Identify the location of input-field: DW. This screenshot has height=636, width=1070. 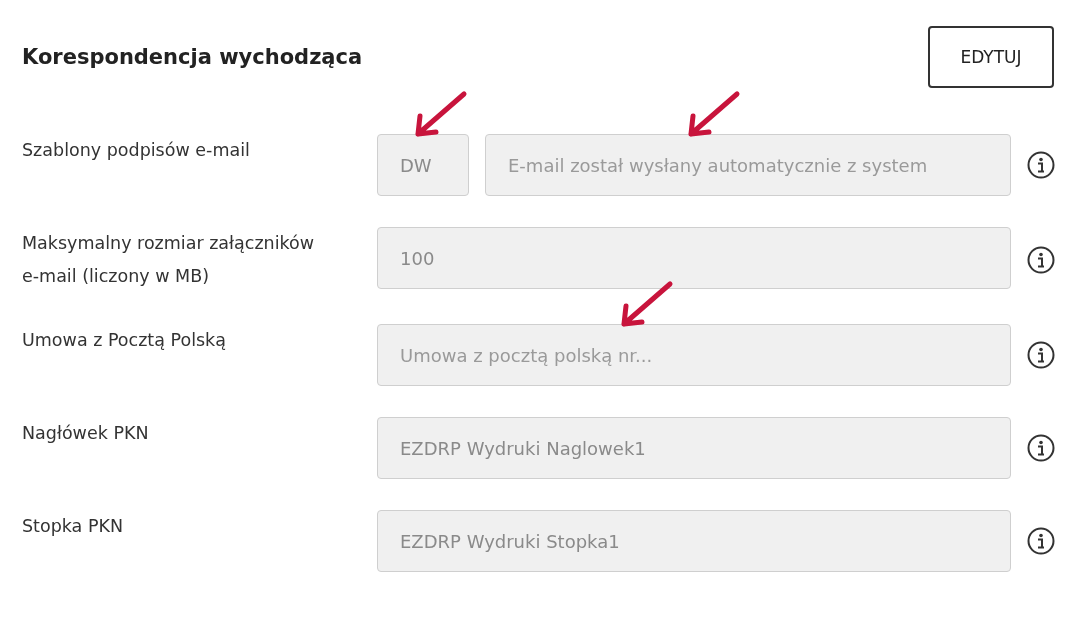
(423, 165).